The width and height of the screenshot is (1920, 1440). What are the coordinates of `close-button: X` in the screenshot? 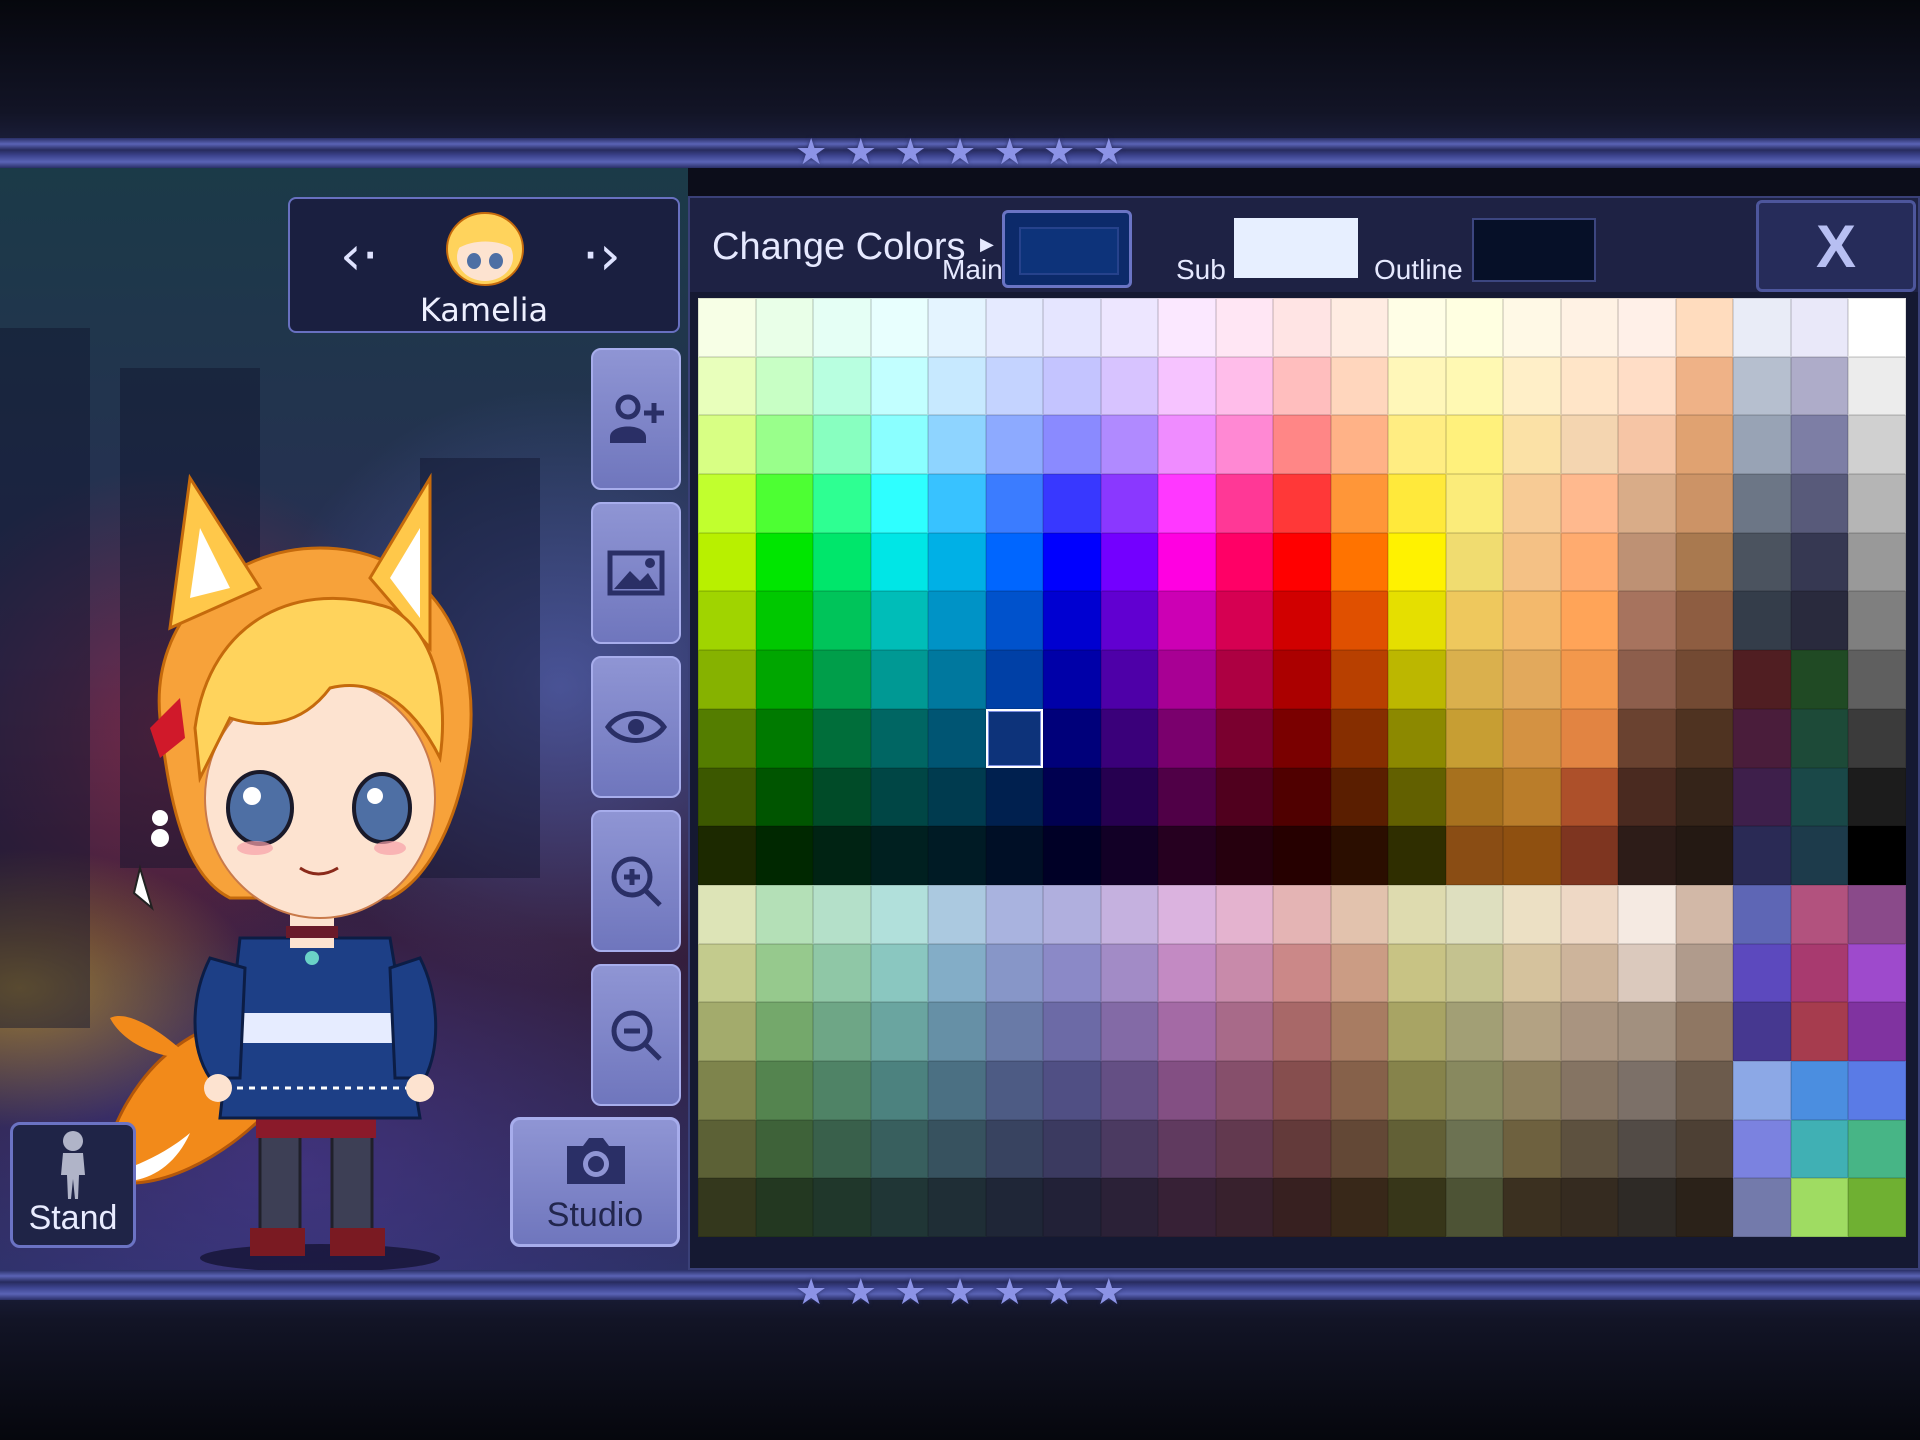 It's located at (1836, 246).